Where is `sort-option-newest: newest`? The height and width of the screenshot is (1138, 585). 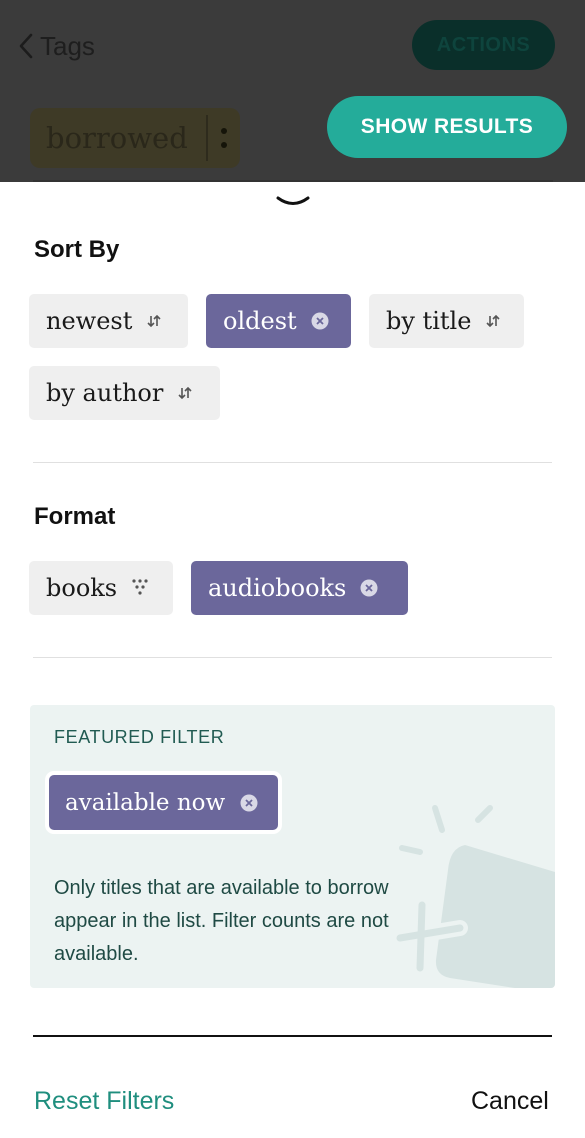
sort-option-newest: newest is located at coordinates (108, 321).